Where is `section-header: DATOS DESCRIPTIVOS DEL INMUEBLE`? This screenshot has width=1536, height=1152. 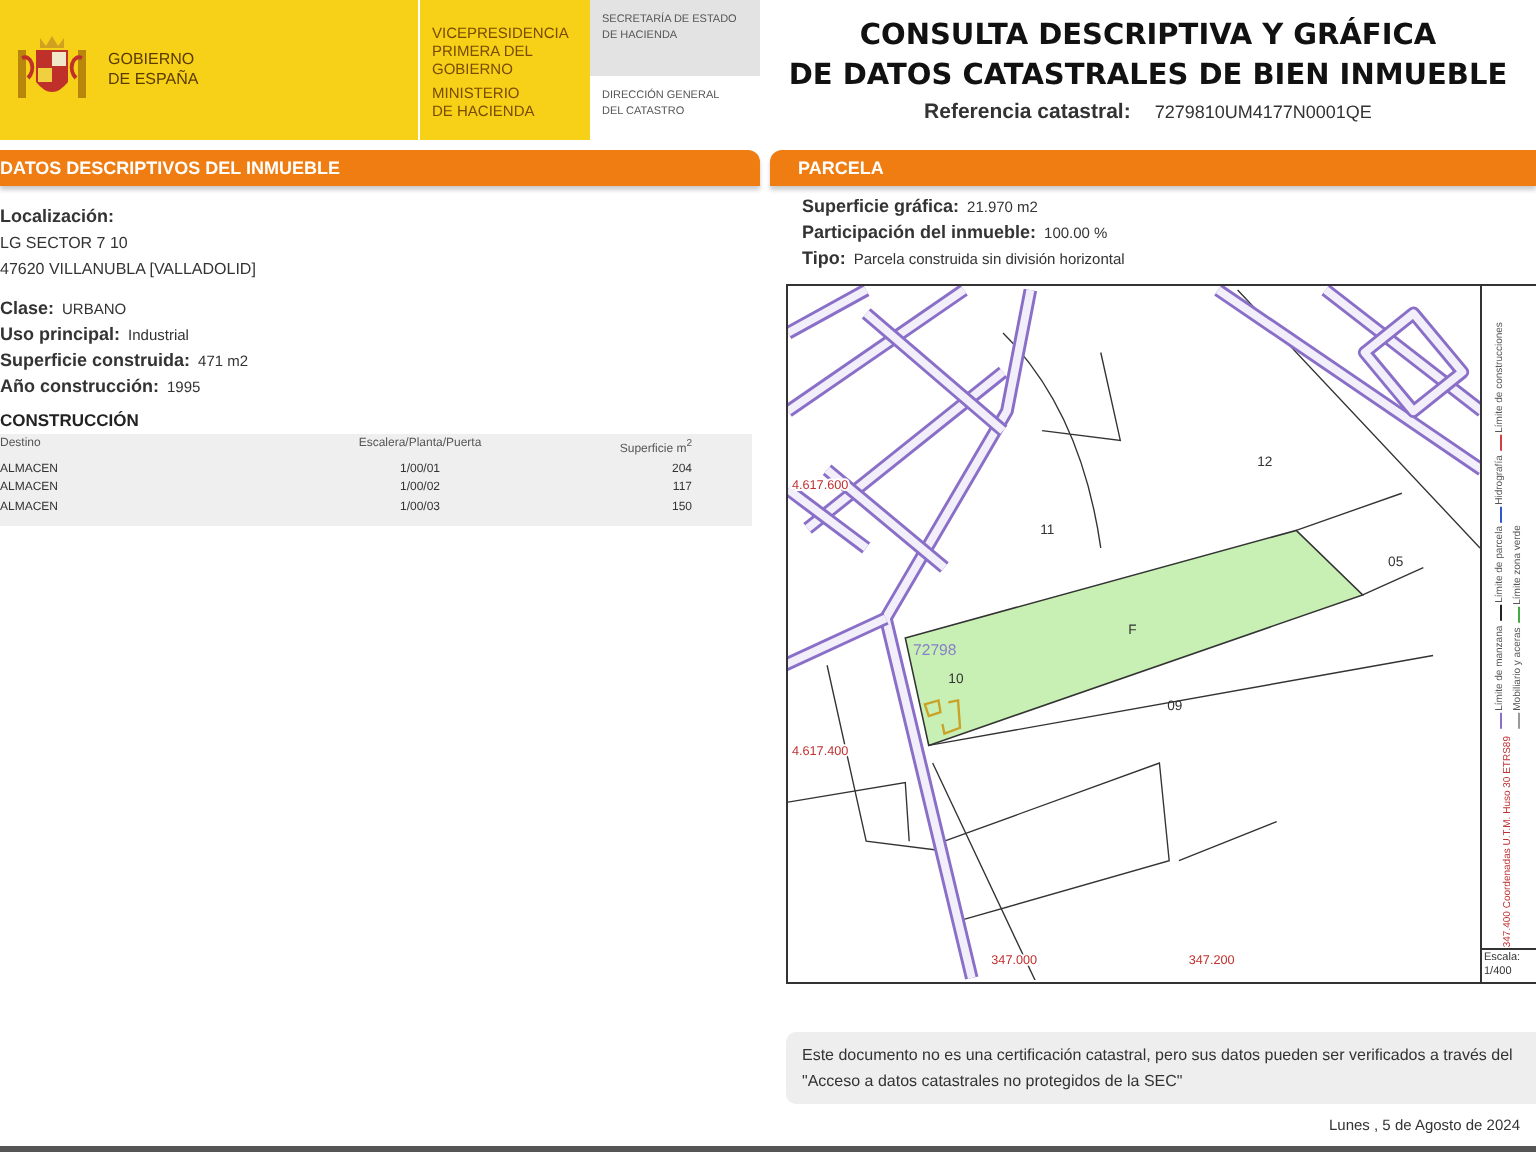 section-header: DATOS DESCRIPTIVOS DEL INMUEBLE is located at coordinates (380, 168).